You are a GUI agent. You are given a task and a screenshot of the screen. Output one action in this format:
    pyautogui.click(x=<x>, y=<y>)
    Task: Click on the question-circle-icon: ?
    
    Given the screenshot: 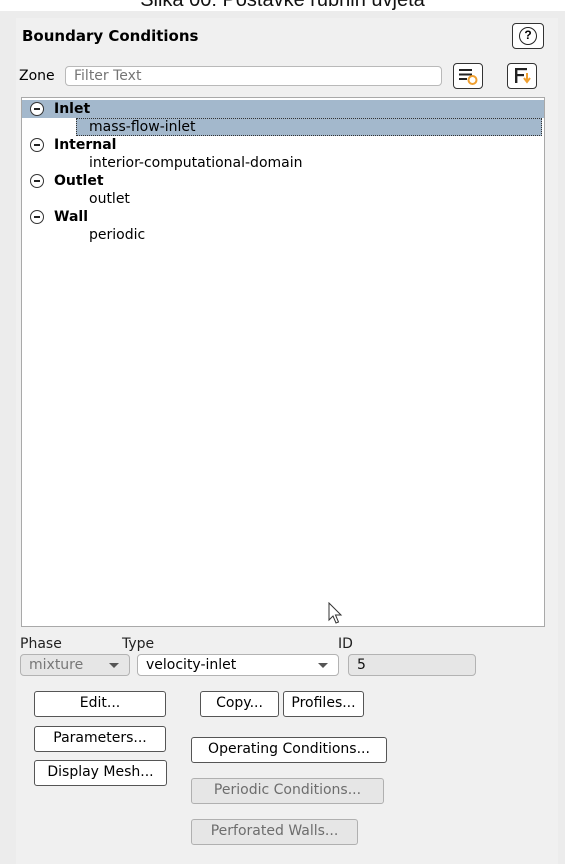 What is the action you would take?
    pyautogui.click(x=528, y=36)
    